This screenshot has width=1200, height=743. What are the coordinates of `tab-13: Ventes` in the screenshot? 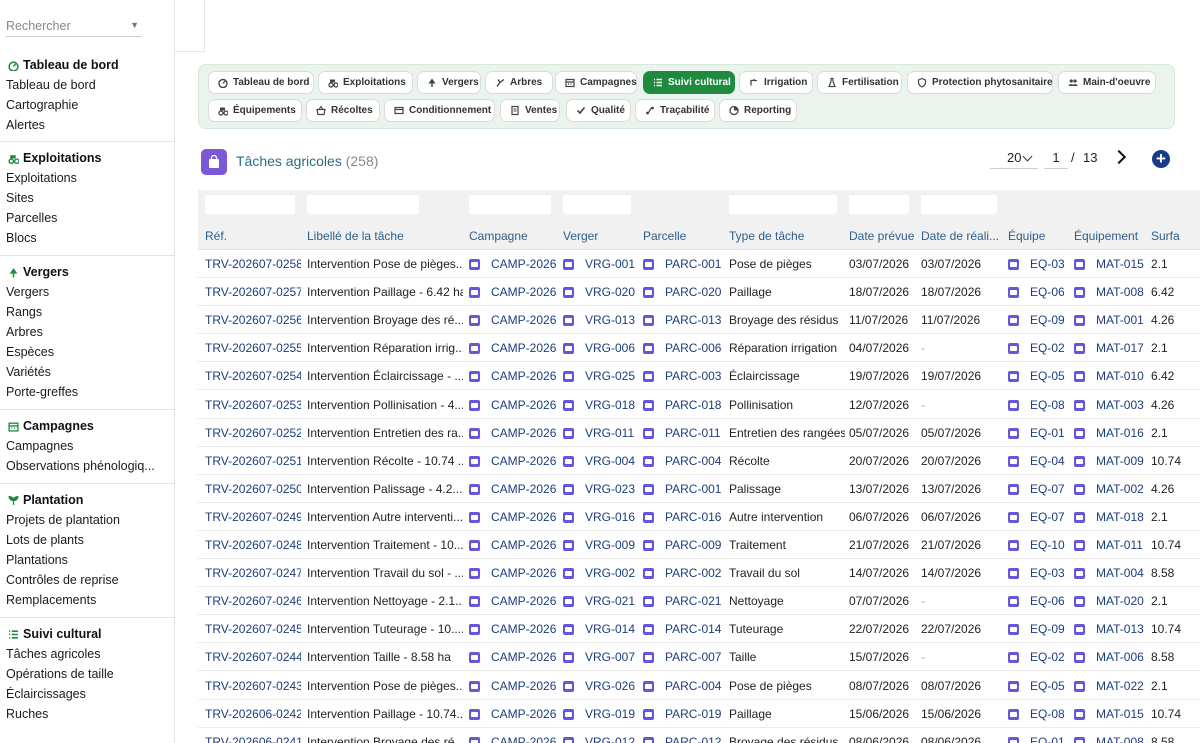 It's located at (530, 110).